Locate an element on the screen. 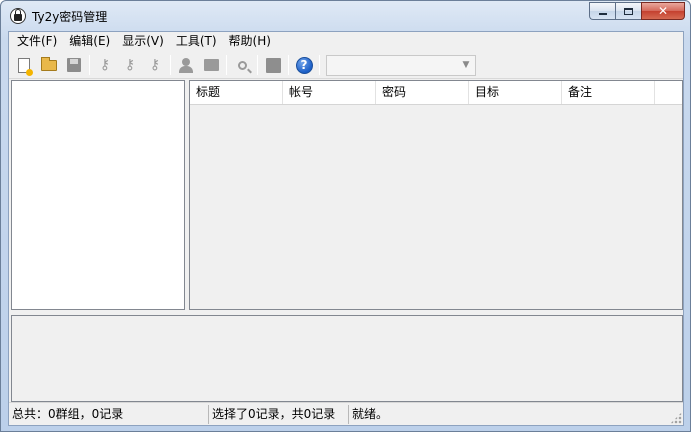 This screenshot has width=691, height=432. delete-key-icon: ⚷ is located at coordinates (155, 65).